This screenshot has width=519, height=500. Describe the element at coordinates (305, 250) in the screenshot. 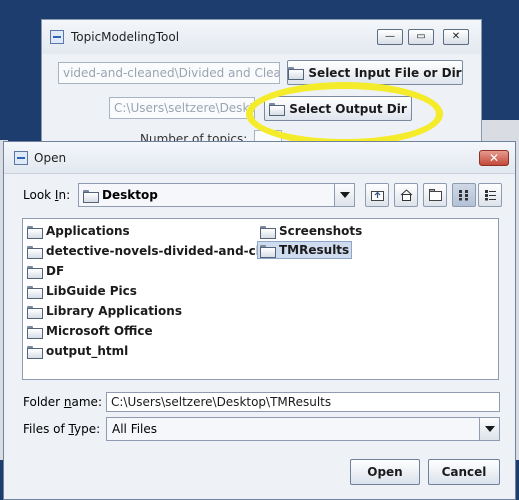

I see `file-item-tmresults: TMResults` at that location.